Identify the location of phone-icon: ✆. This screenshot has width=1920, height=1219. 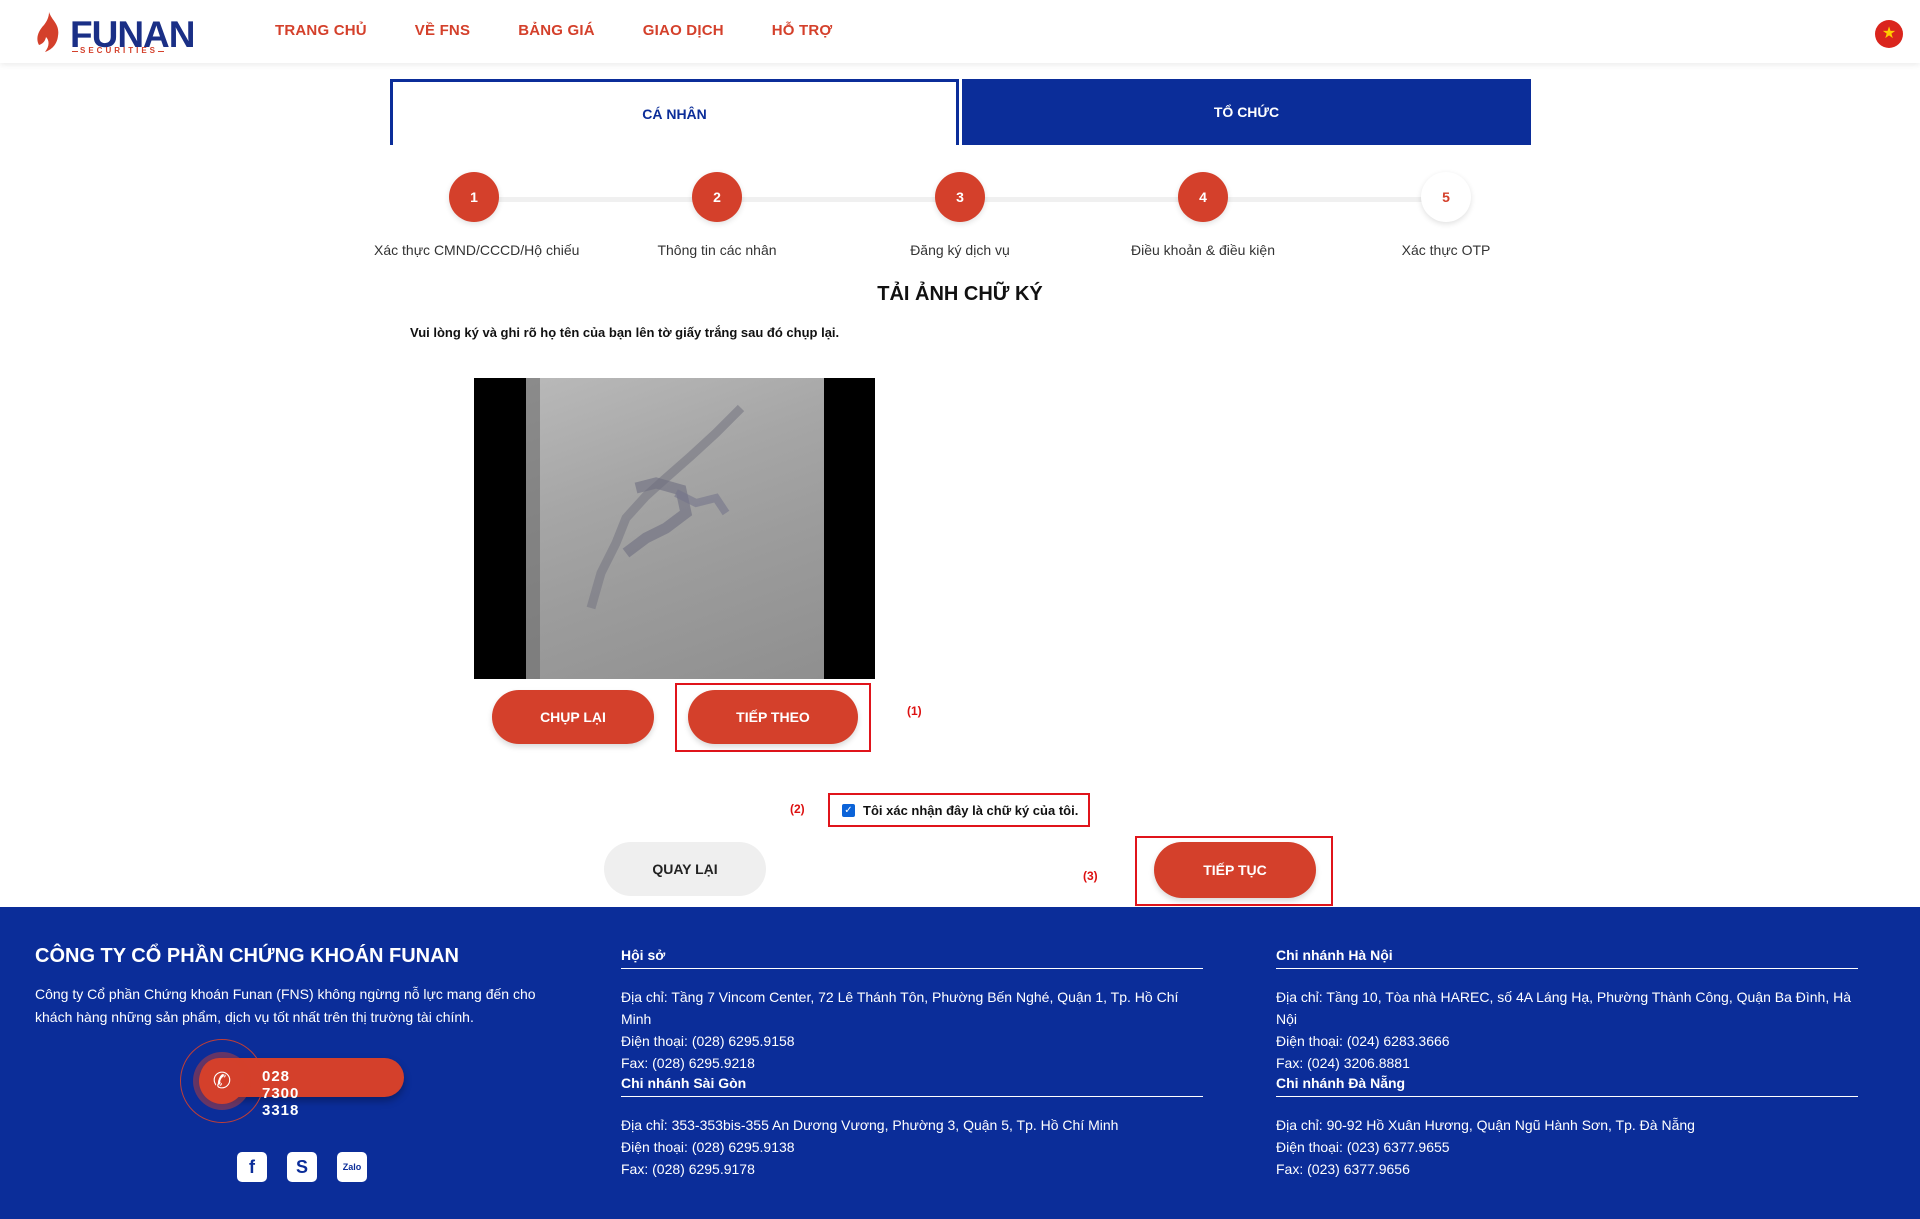
(222, 1081).